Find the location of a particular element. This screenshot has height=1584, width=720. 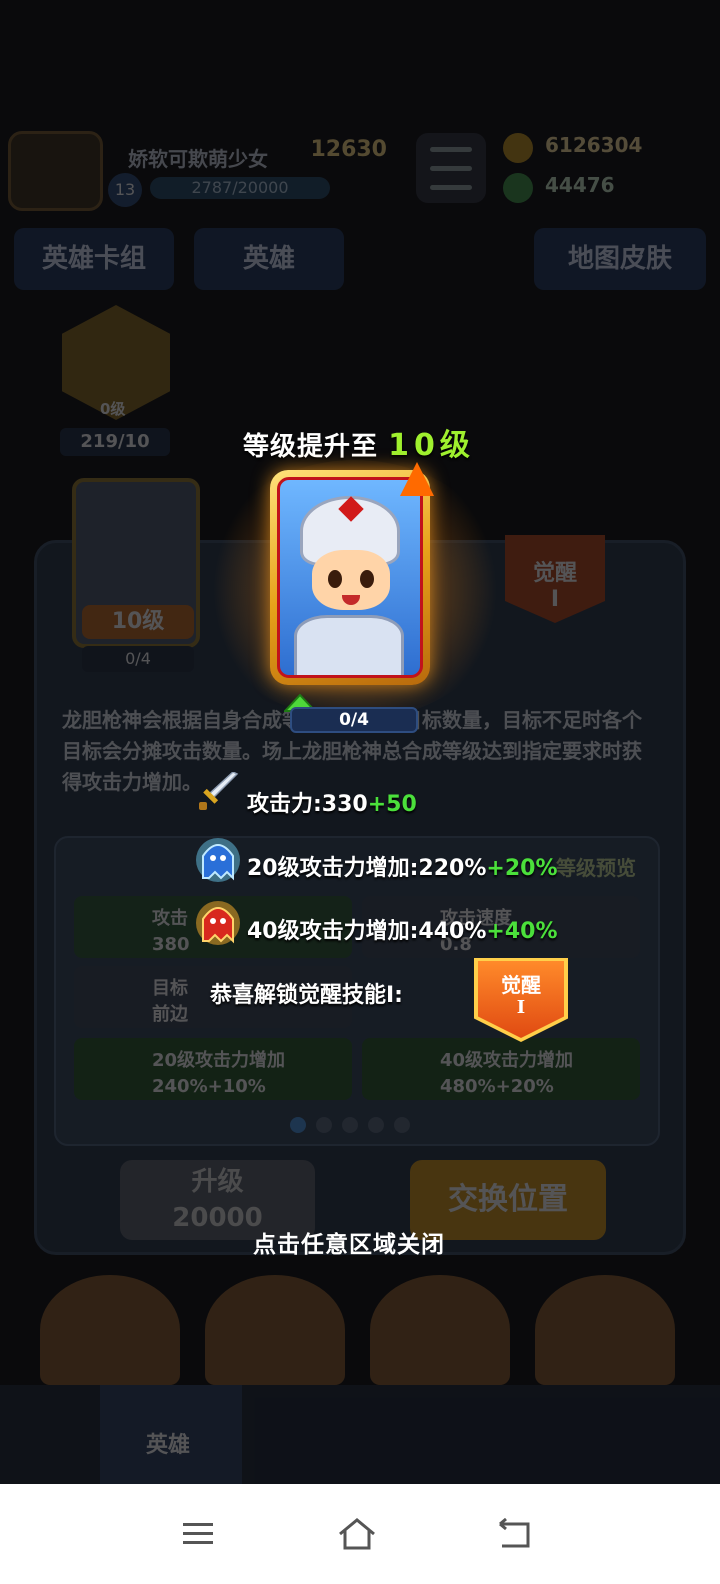

level-up-title: 等级提升至 10级 is located at coordinates (359, 442).